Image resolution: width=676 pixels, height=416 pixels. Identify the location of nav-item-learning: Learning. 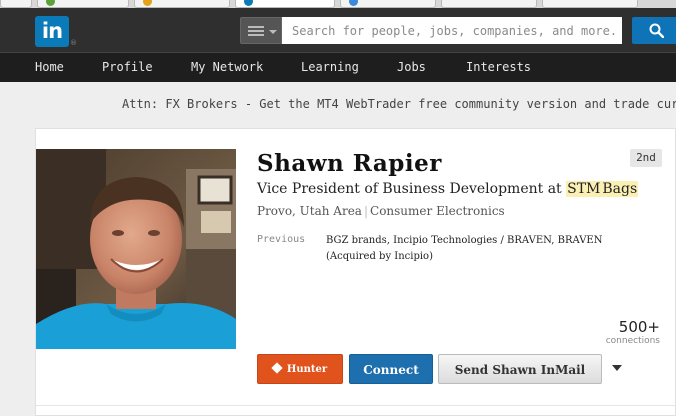
(330, 67).